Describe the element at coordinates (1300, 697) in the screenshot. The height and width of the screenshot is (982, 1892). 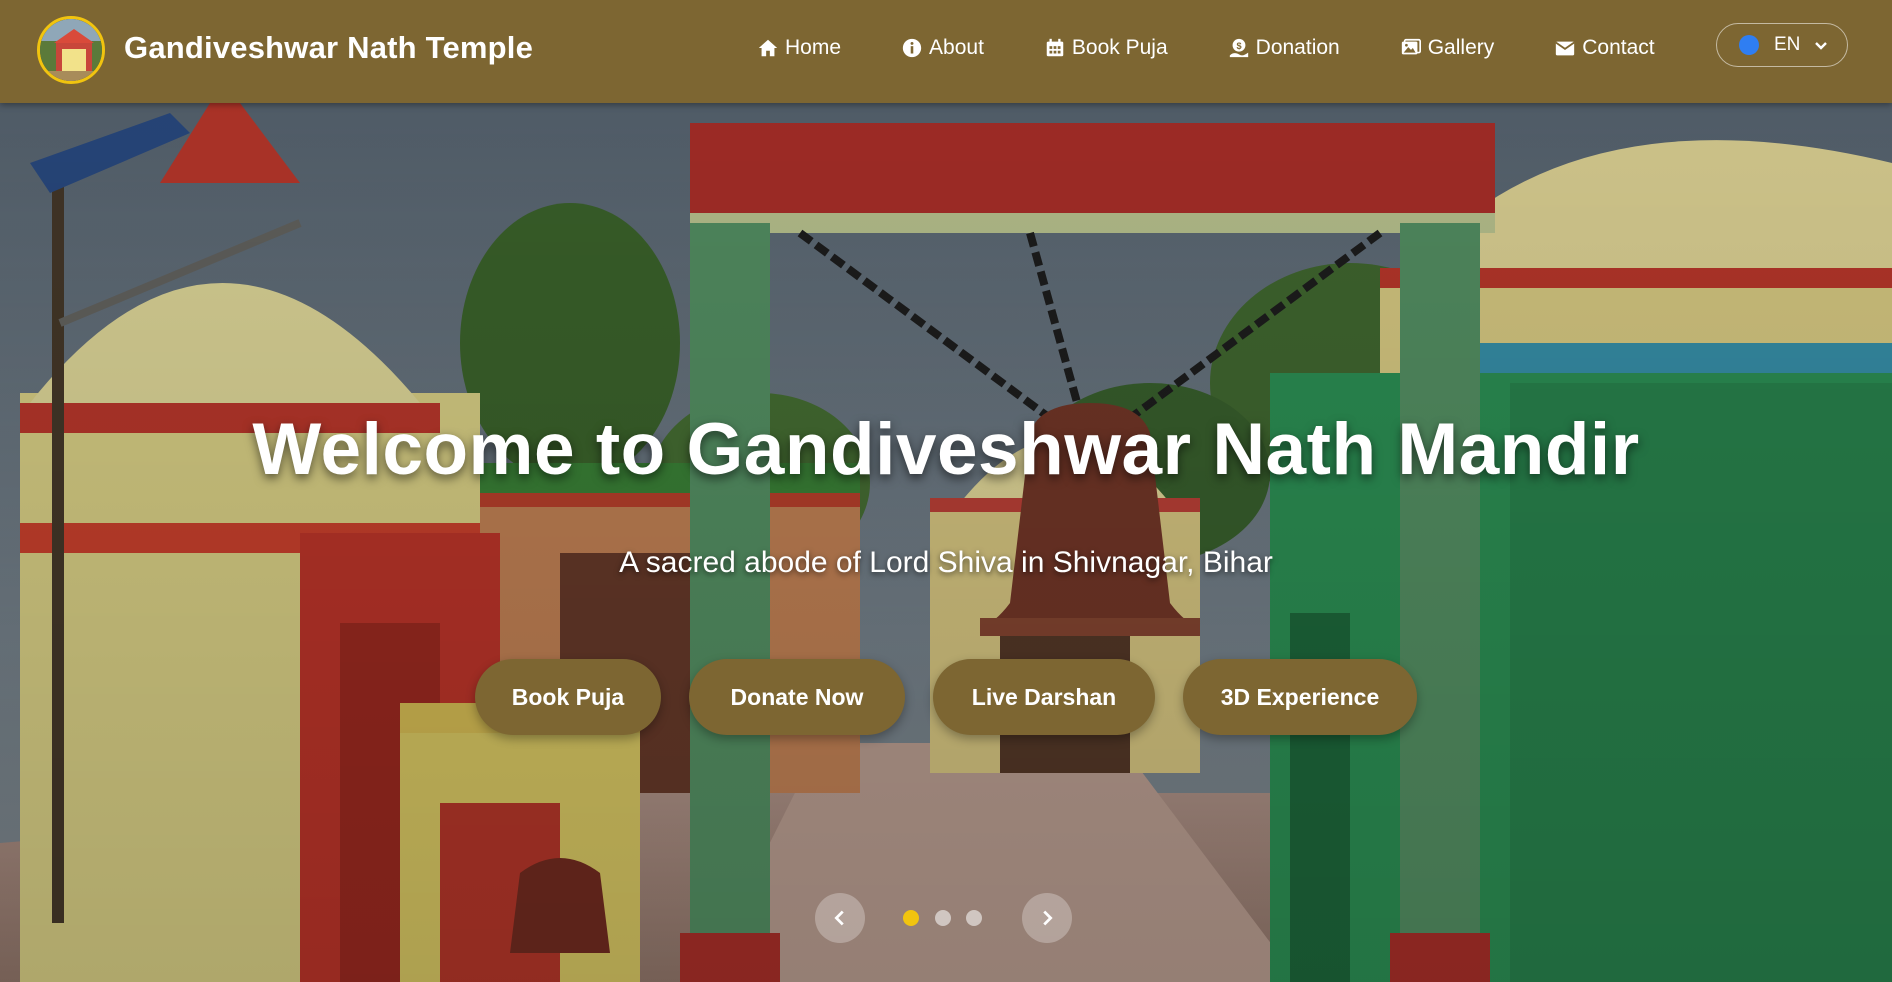
I see `3d-experience-button: 3D Experience` at that location.